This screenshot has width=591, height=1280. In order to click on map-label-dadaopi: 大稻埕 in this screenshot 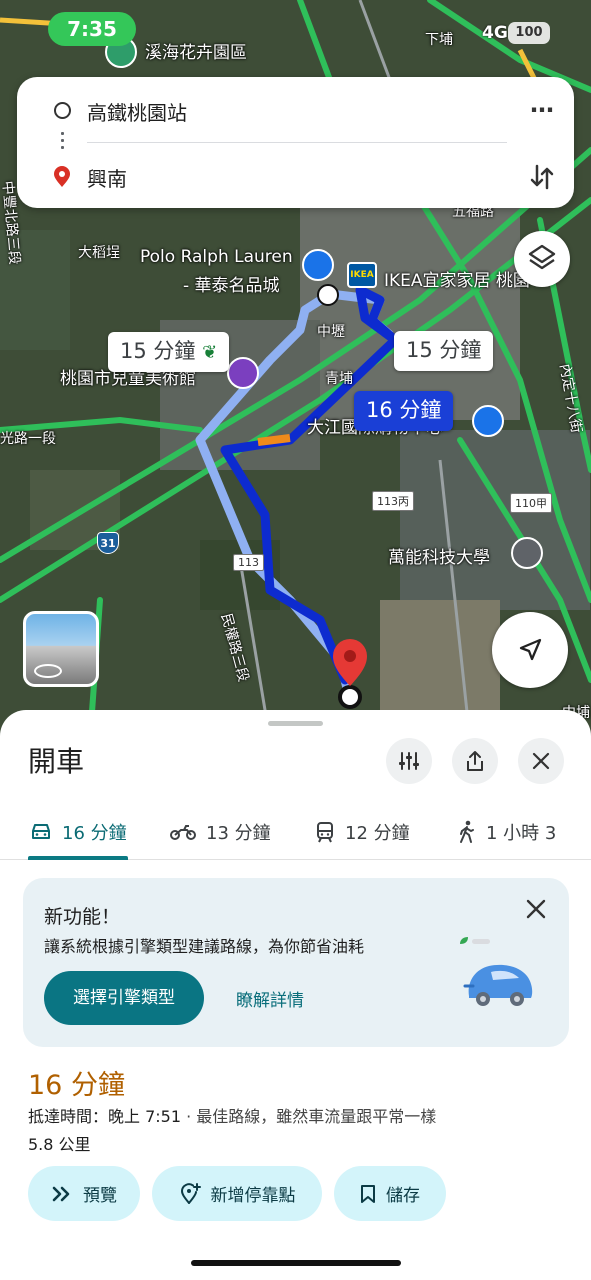, I will do `click(99, 253)`.